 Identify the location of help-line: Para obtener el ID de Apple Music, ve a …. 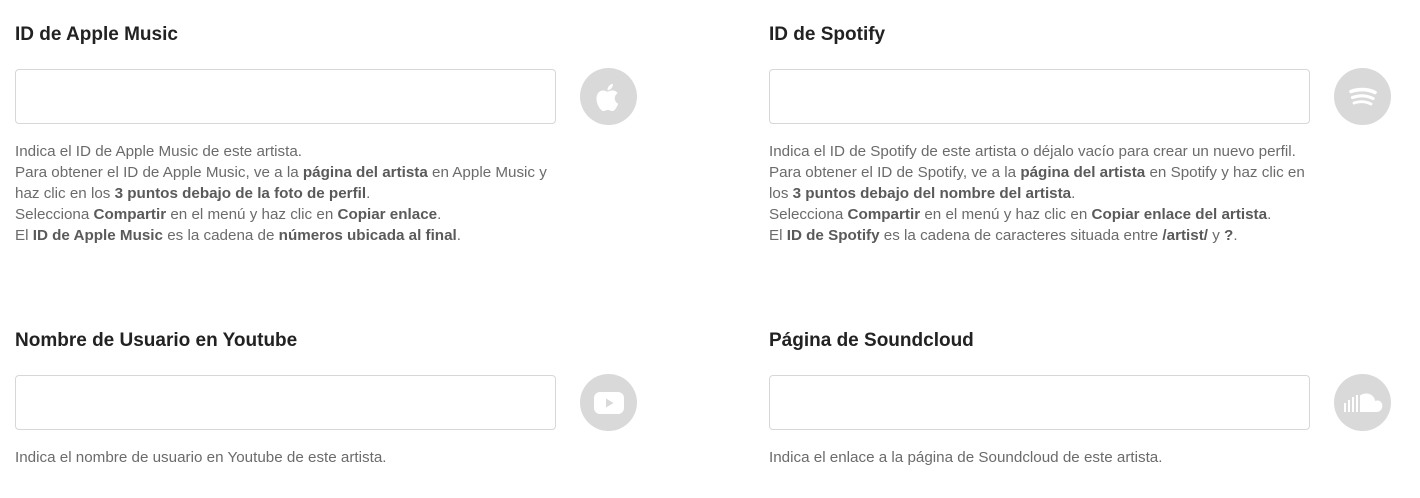
(287, 183).